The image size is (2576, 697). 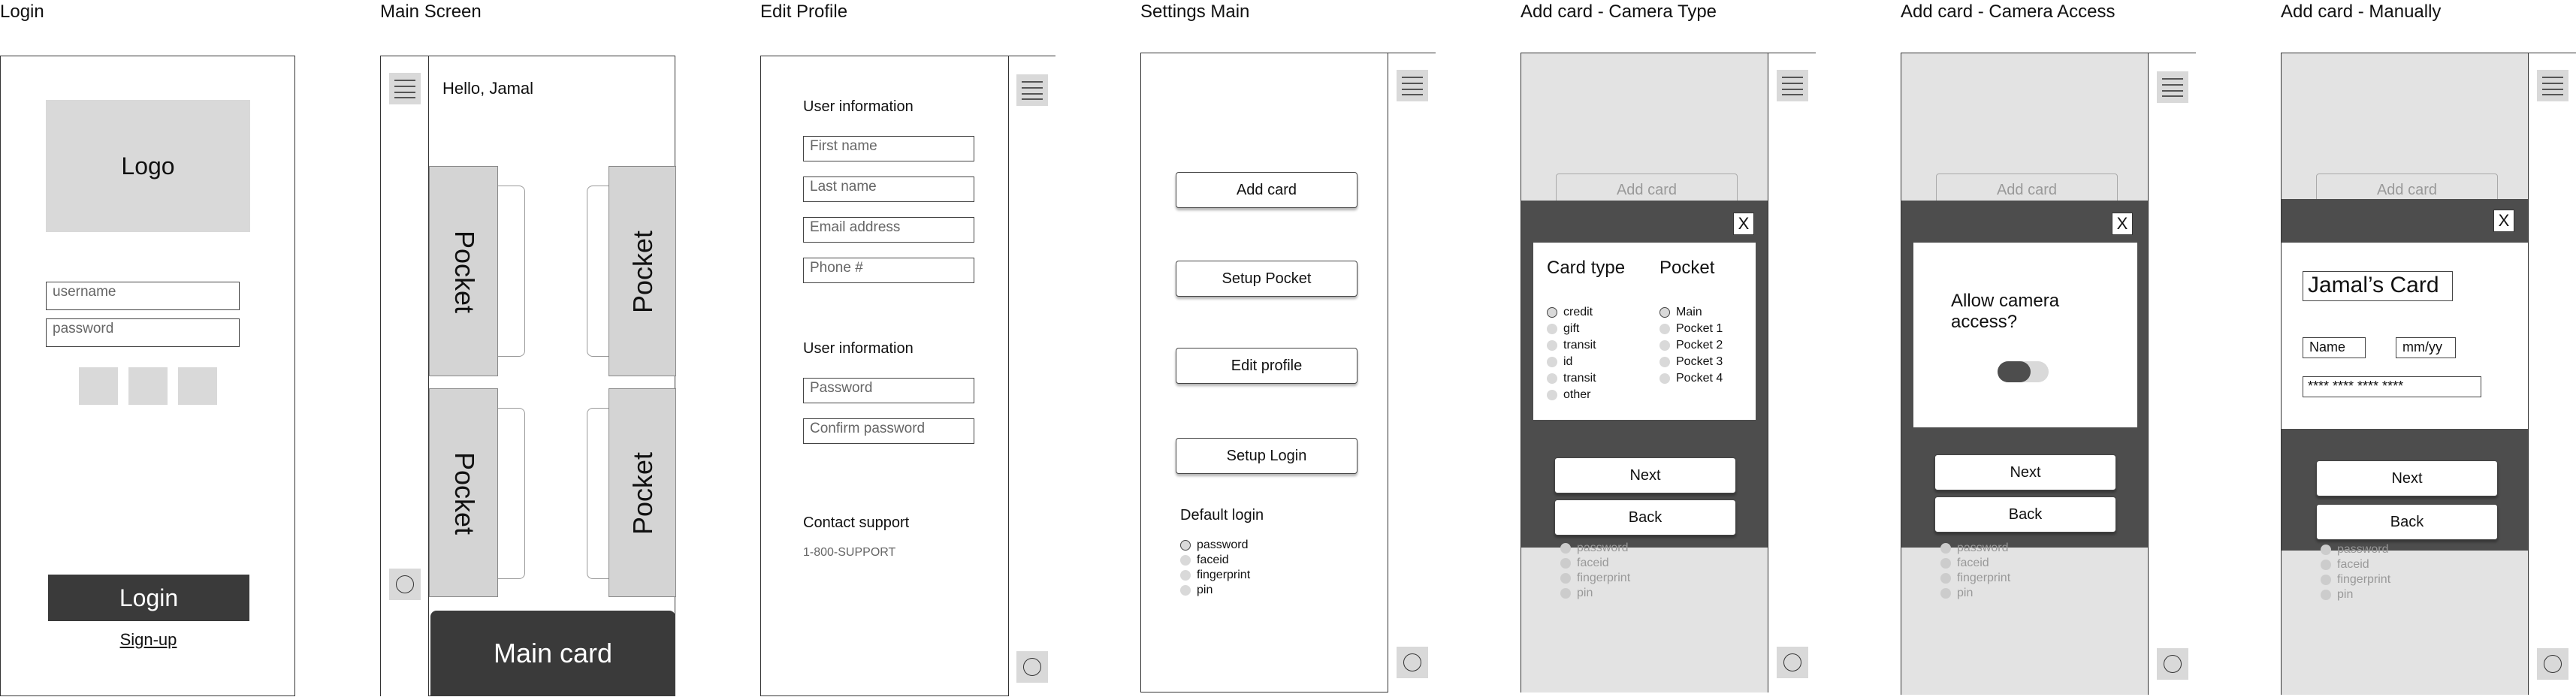 What do you see at coordinates (888, 270) in the screenshot?
I see `phone-input: Phone #` at bounding box center [888, 270].